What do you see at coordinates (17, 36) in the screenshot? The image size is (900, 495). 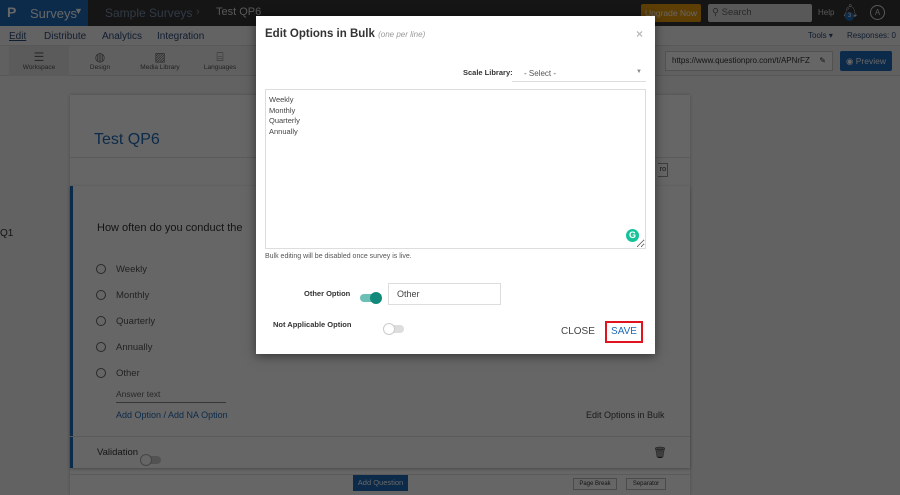 I see `nav-edit: Edit` at bounding box center [17, 36].